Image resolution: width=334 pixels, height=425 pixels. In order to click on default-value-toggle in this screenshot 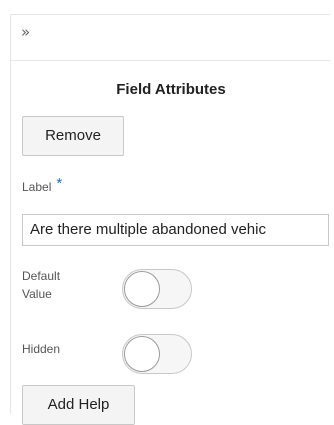, I will do `click(157, 289)`.